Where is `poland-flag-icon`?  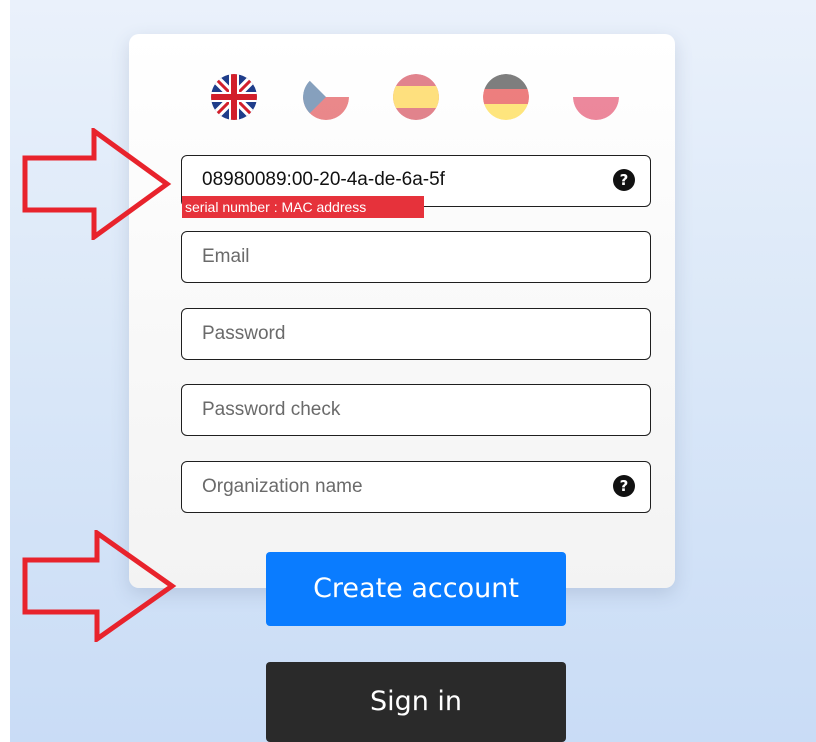 poland-flag-icon is located at coordinates (596, 97).